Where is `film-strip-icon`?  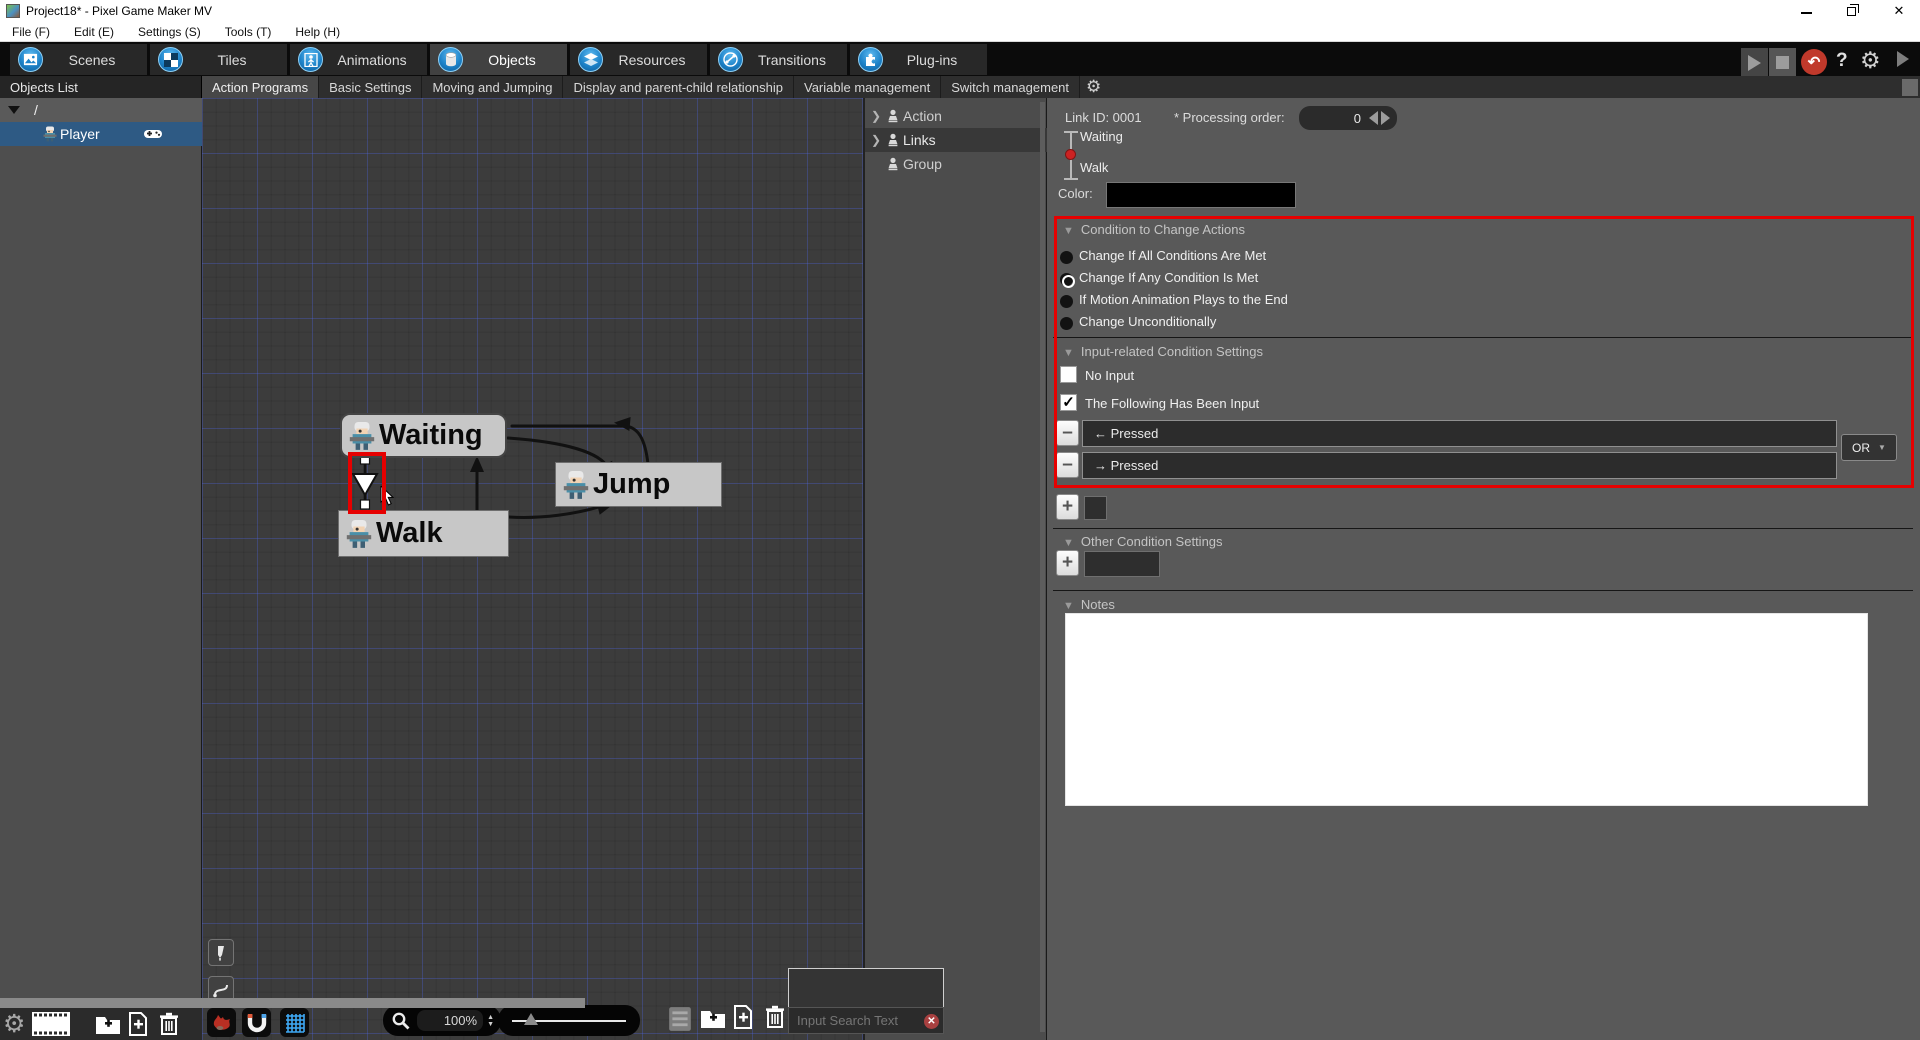 film-strip-icon is located at coordinates (51, 1024).